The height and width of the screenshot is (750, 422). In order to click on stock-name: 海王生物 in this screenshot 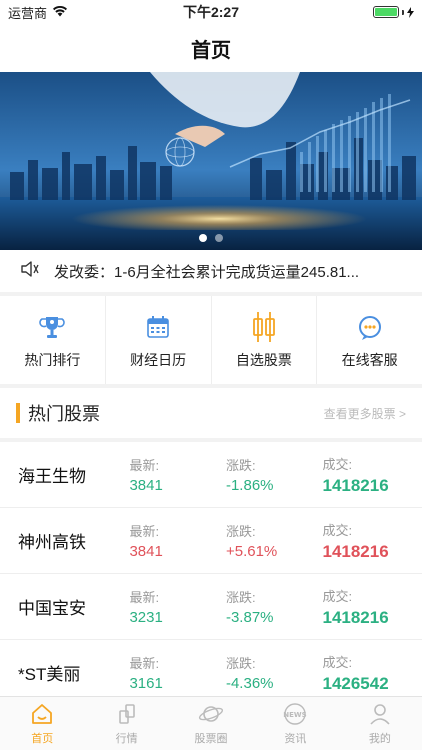, I will do `click(52, 476)`.